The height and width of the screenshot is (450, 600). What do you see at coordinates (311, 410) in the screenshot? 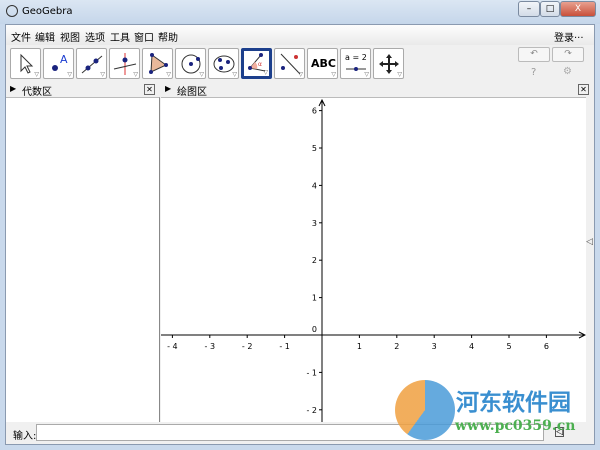
I see `y-tick-label: - 2` at bounding box center [311, 410].